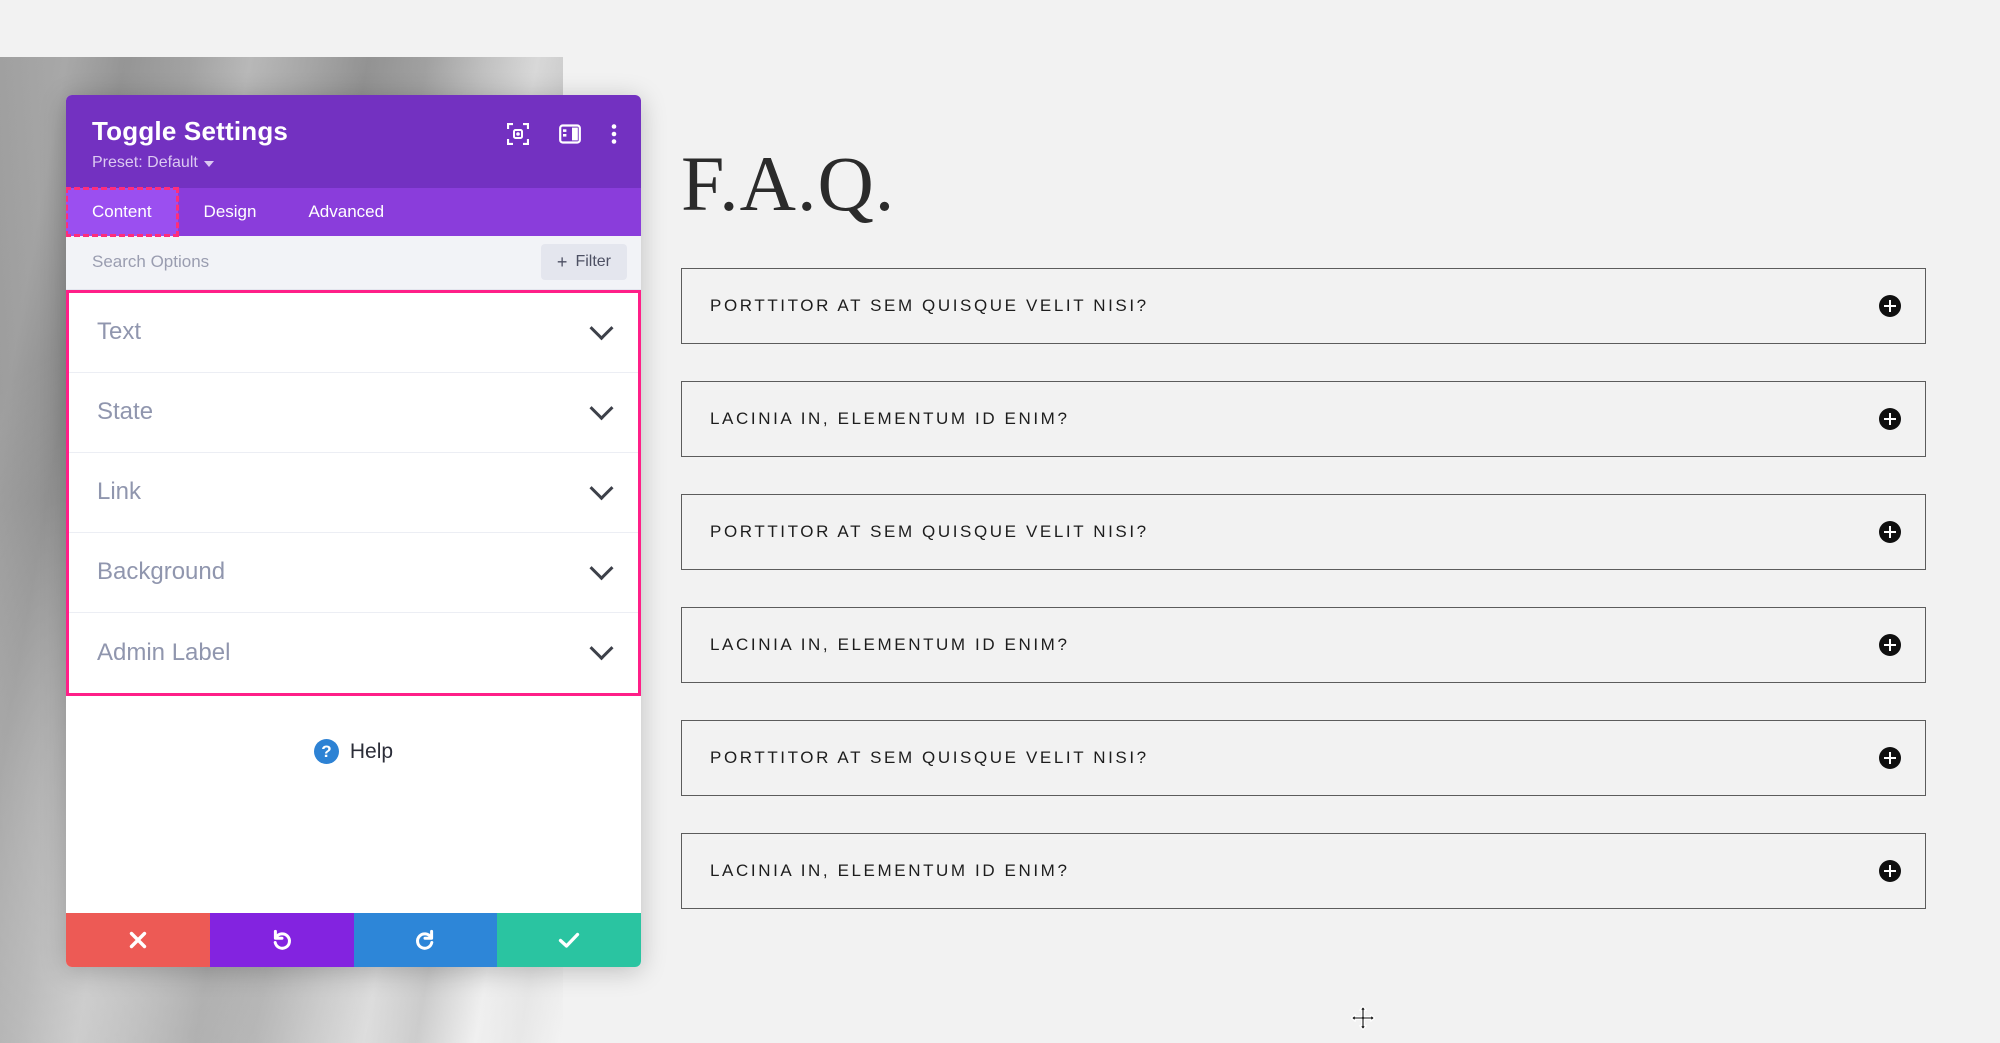  I want to click on accordion-item-state: State, so click(353, 412).